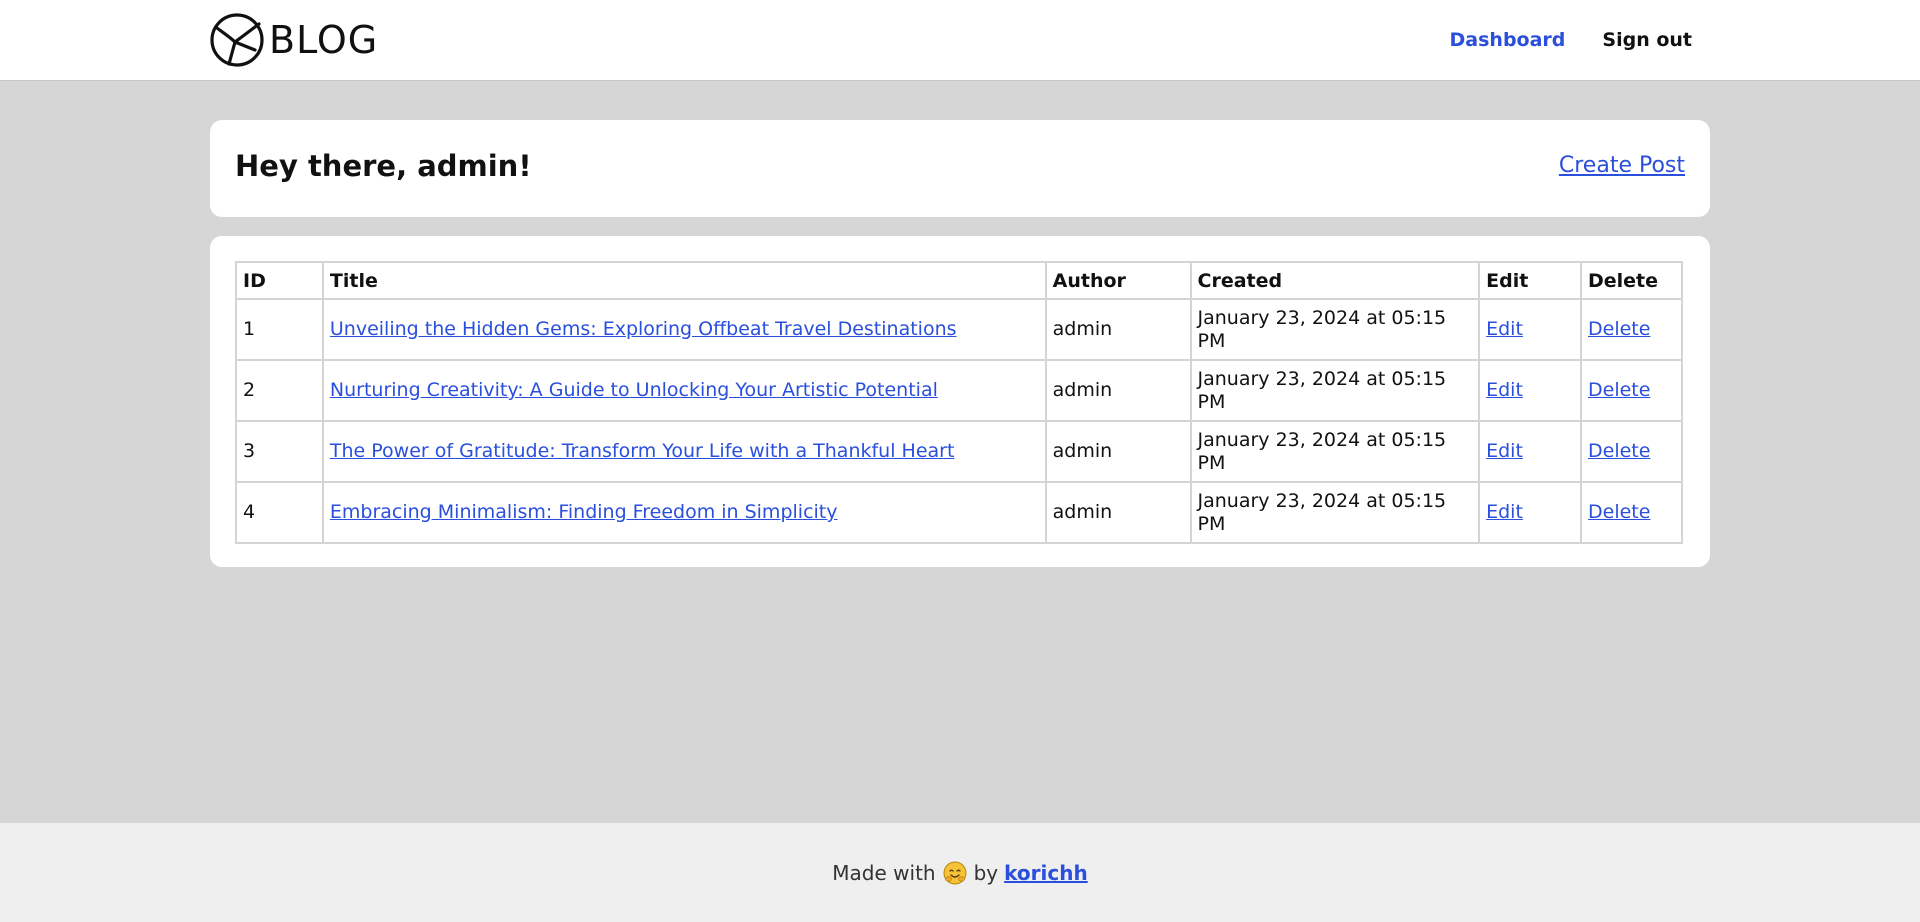 The image size is (1920, 922). I want to click on table-header-row: ID Title Author Created Edit Delete, so click(959, 280).